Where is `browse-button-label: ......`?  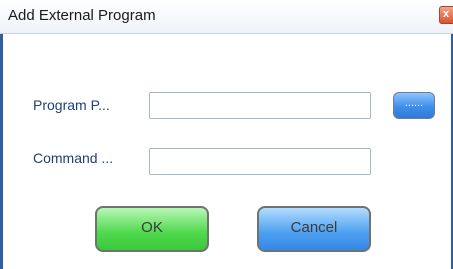 browse-button-label: ...... is located at coordinates (414, 103).